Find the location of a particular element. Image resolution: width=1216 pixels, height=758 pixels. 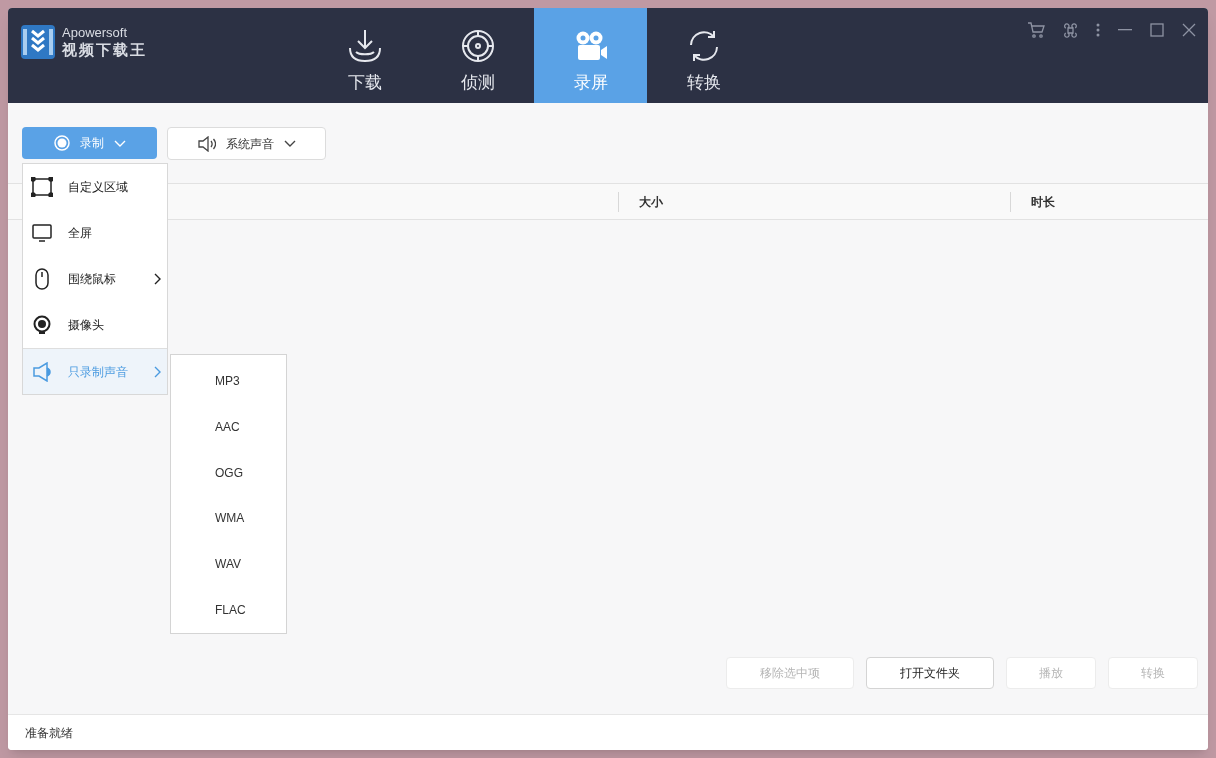

app-title: 视频下载王 is located at coordinates (104, 50).